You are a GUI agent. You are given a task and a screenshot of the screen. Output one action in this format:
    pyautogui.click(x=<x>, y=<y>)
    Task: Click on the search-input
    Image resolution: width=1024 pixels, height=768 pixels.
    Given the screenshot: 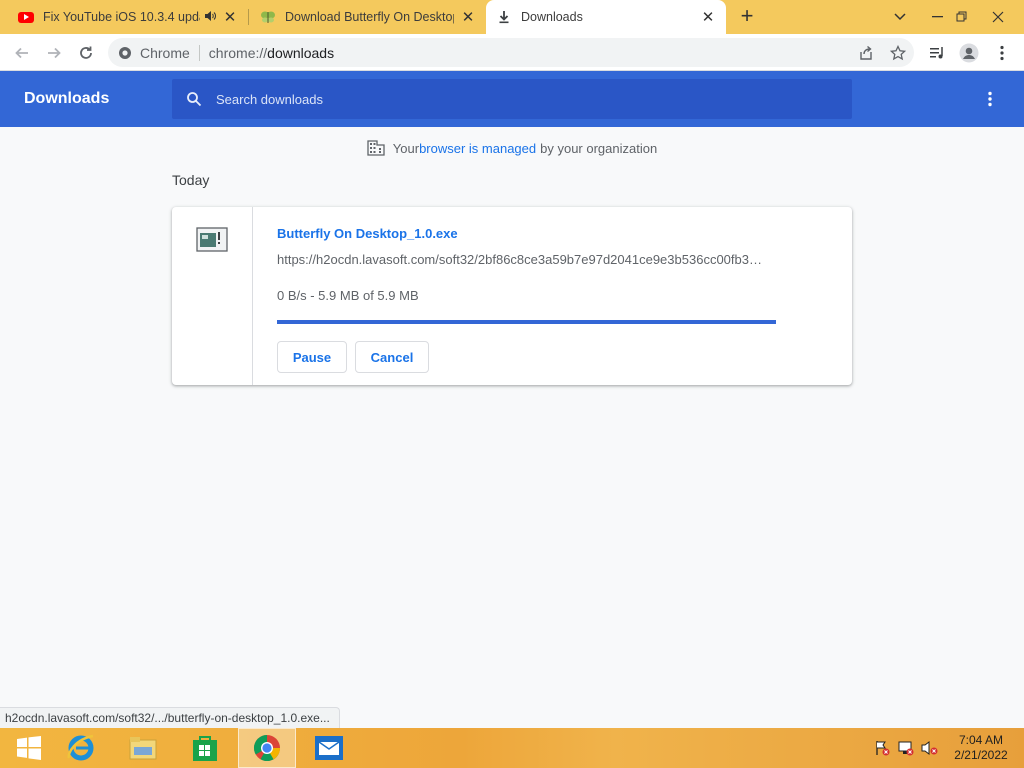 What is the action you would take?
    pyautogui.click(x=516, y=99)
    